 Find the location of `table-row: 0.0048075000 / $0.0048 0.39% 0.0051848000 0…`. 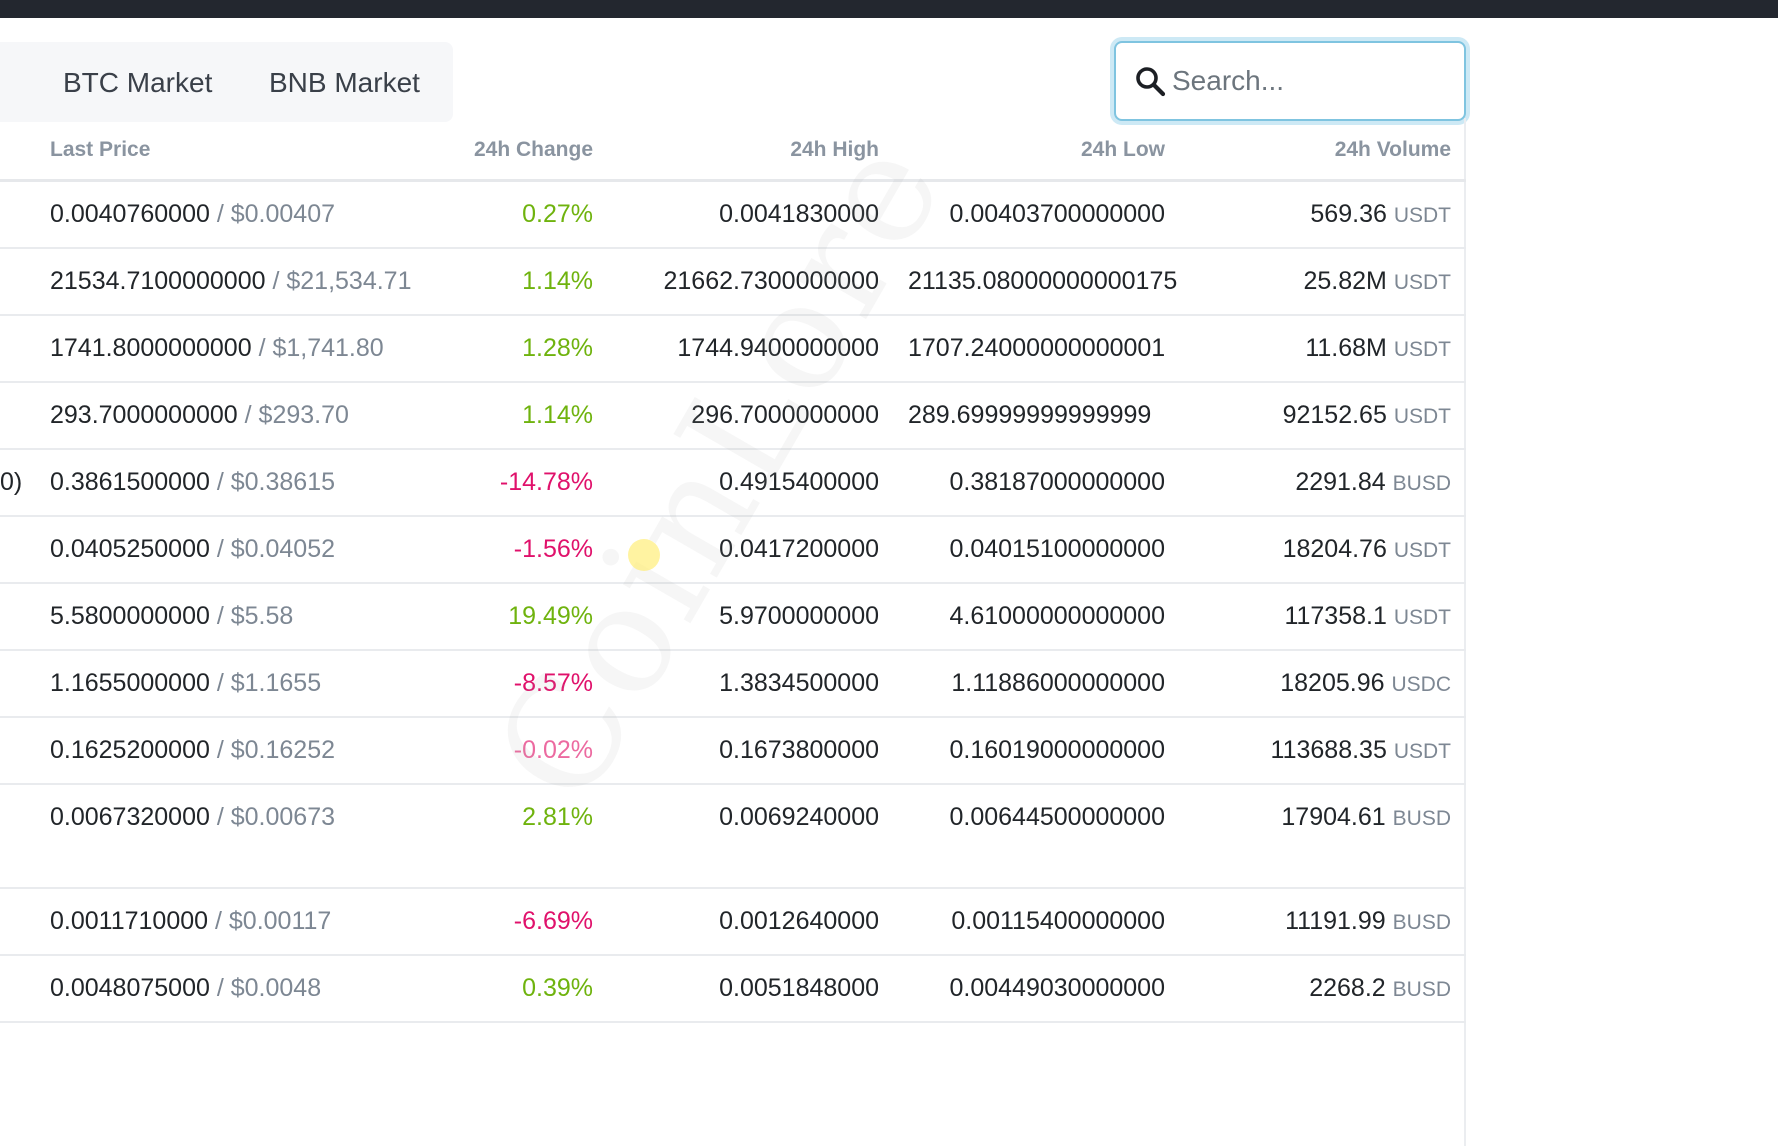

table-row: 0.0048075000 / $0.0048 0.39% 0.0051848000 0… is located at coordinates (733, 989).